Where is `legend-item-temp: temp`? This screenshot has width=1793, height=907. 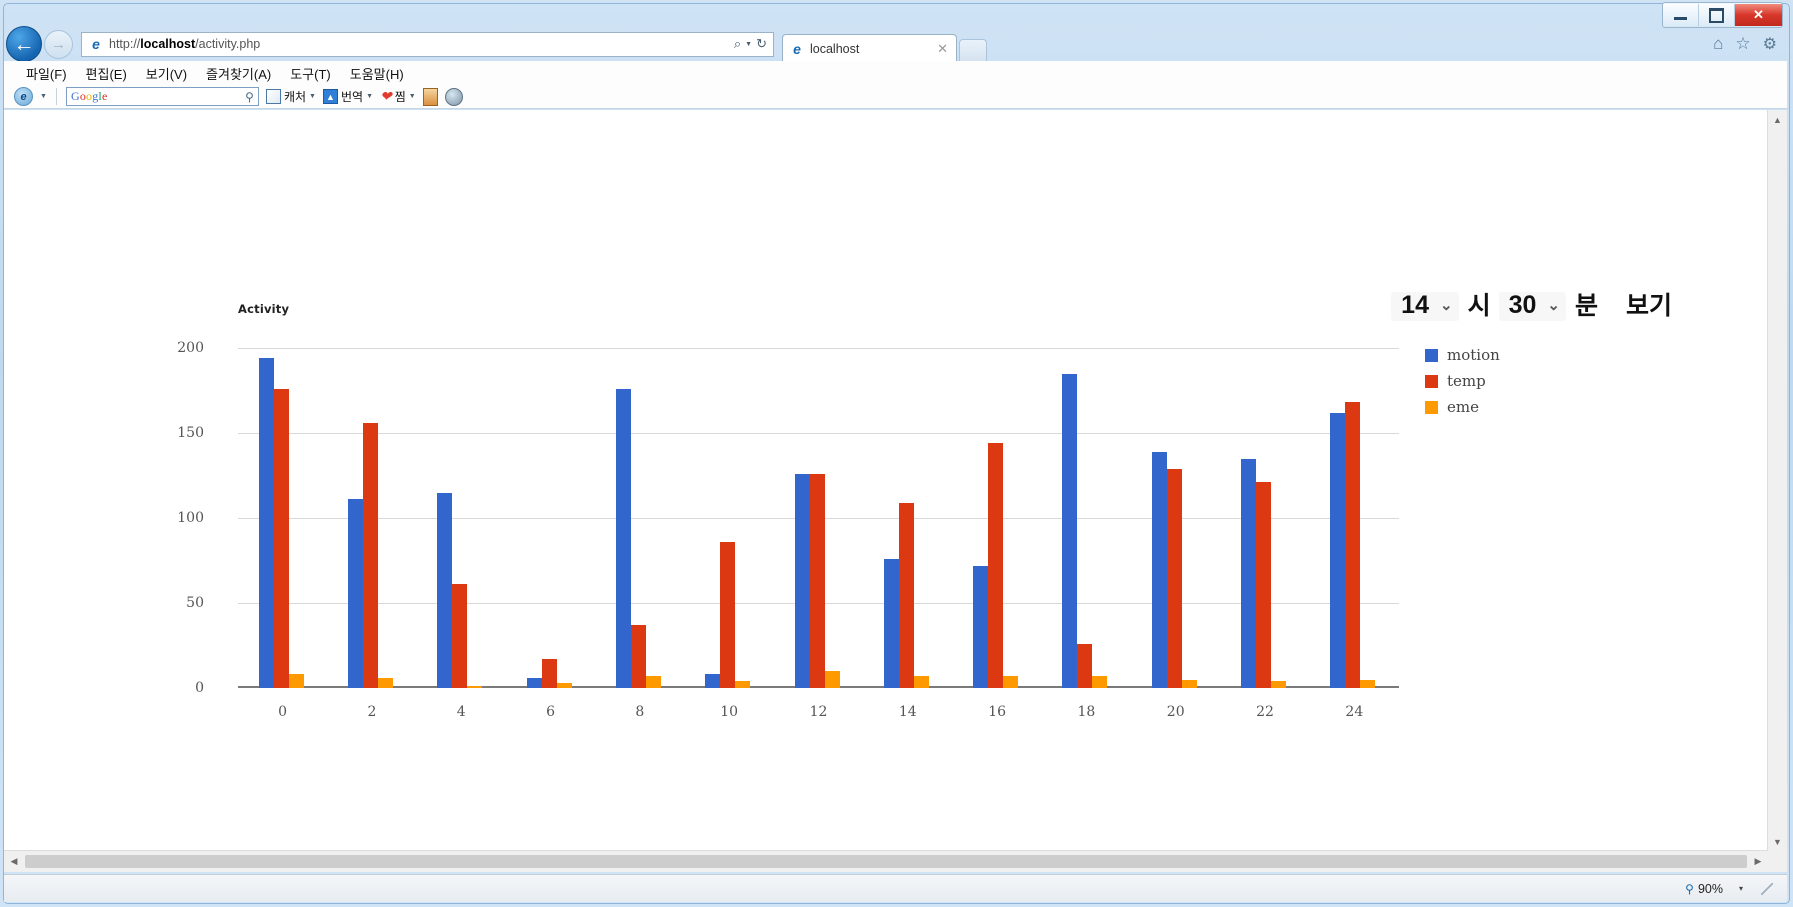
legend-item-temp: temp is located at coordinates (1462, 381).